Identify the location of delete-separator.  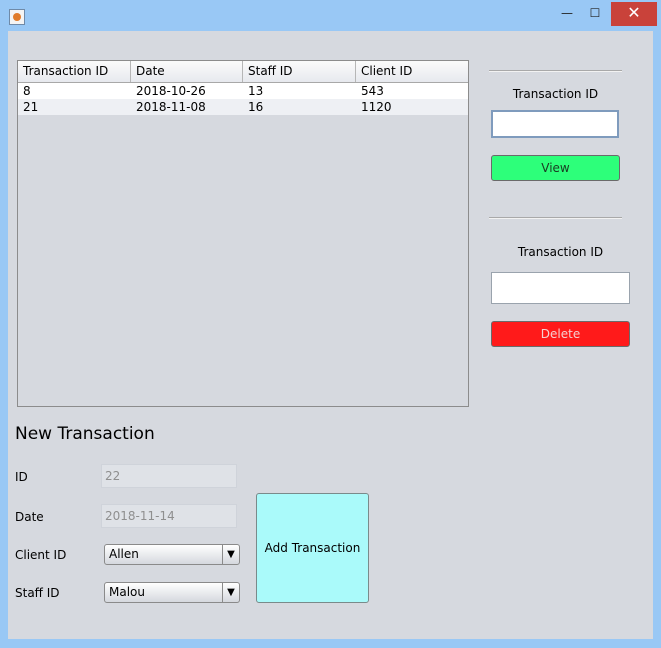
(555, 218).